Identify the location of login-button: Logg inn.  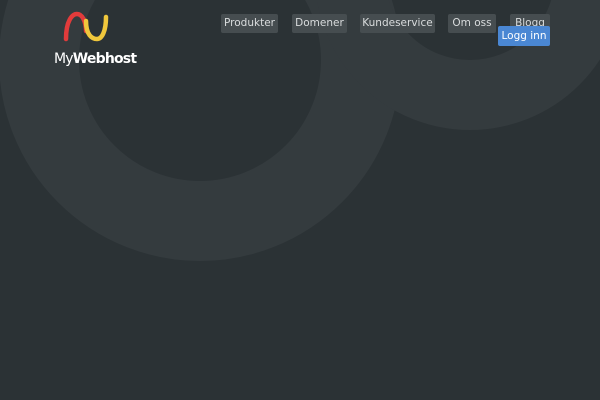
(524, 36).